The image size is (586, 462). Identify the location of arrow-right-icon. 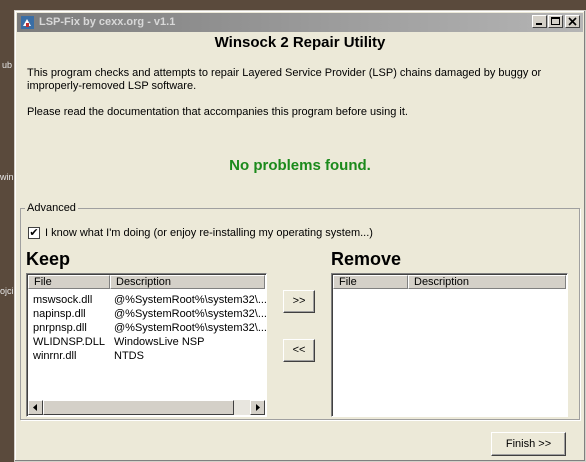
(258, 407).